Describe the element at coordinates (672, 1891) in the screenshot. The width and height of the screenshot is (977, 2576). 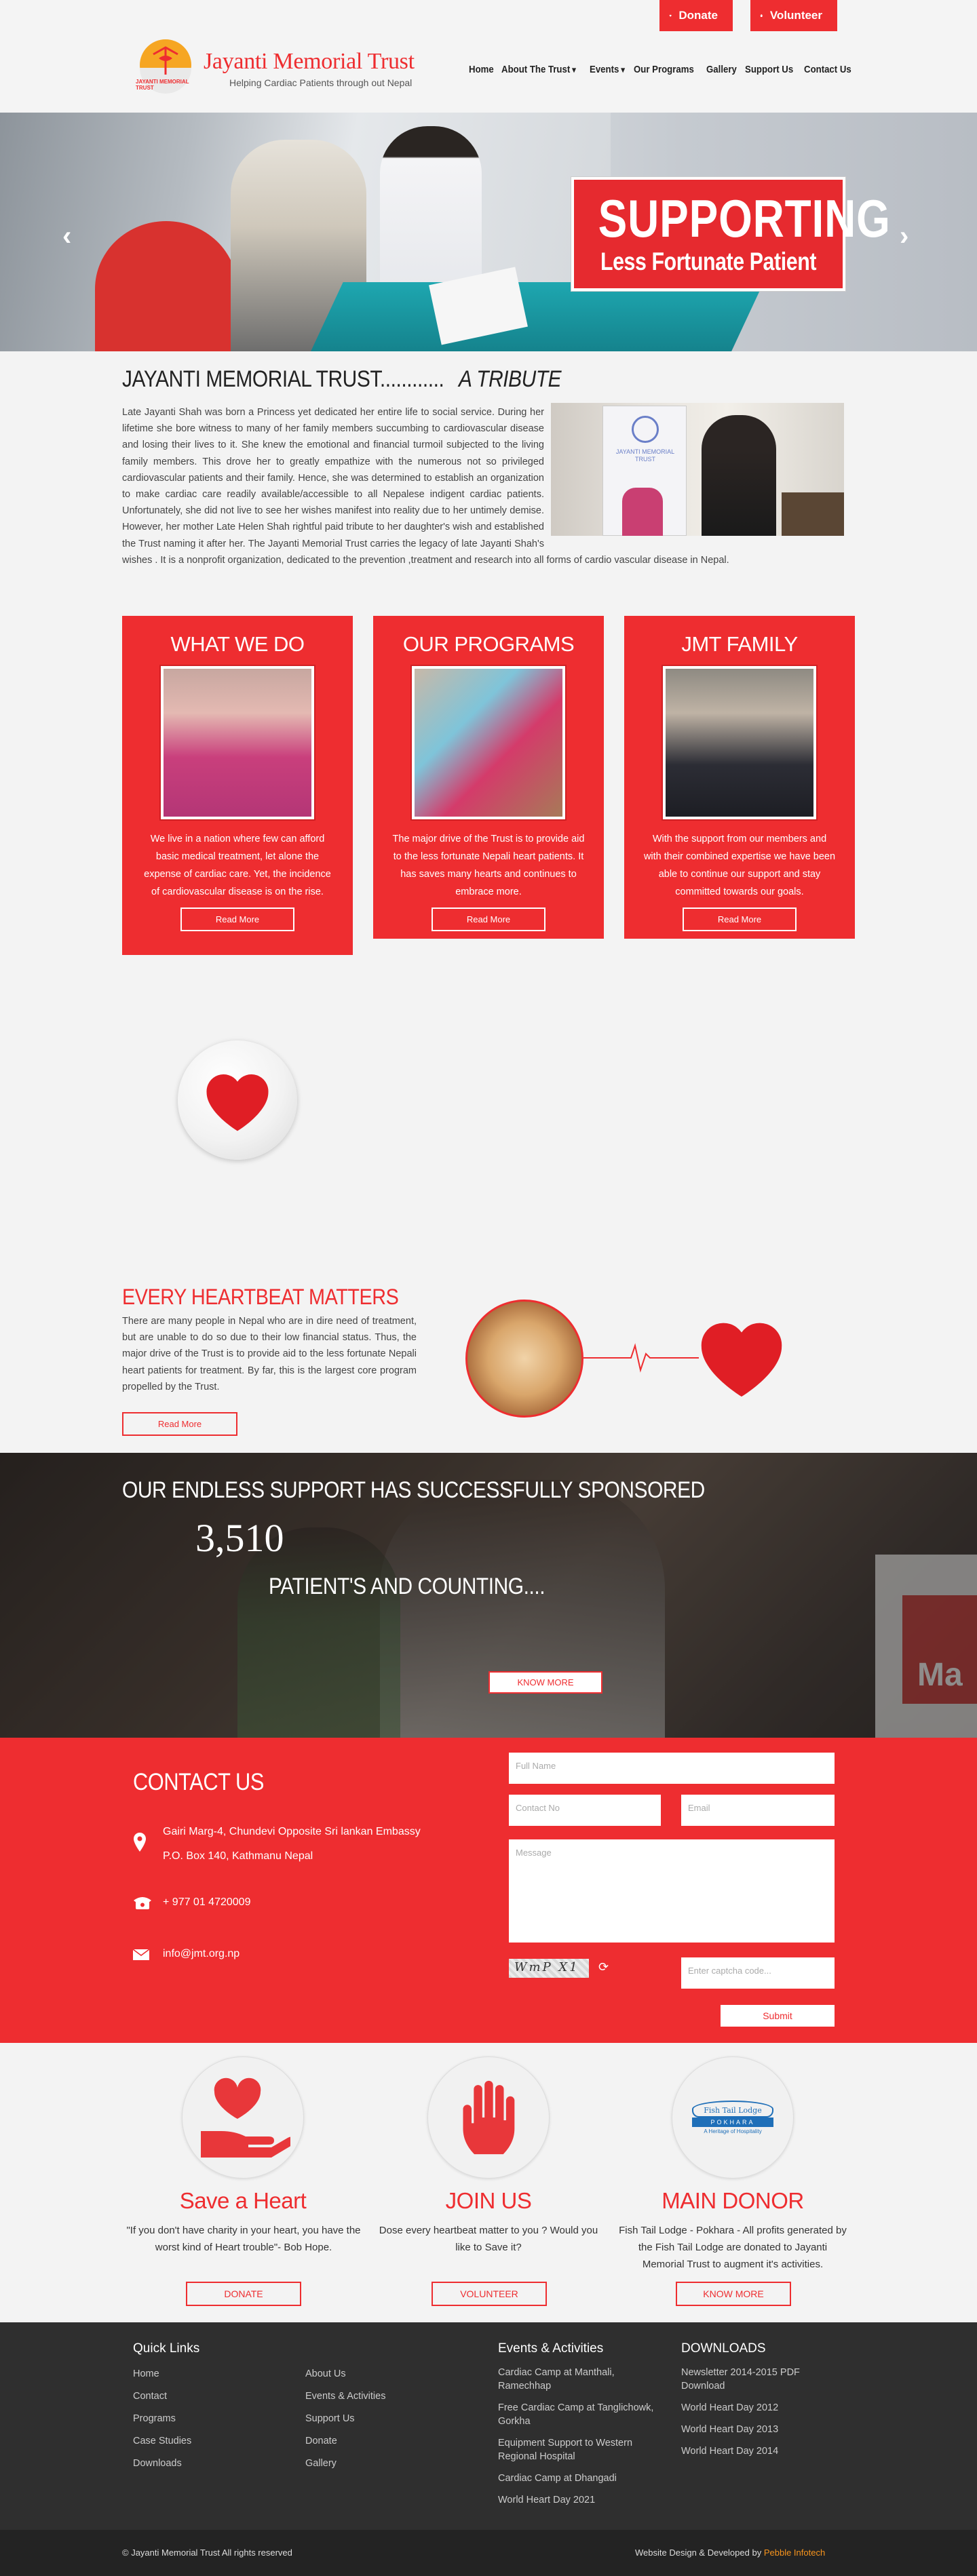
I see `message-textarea: Message` at that location.